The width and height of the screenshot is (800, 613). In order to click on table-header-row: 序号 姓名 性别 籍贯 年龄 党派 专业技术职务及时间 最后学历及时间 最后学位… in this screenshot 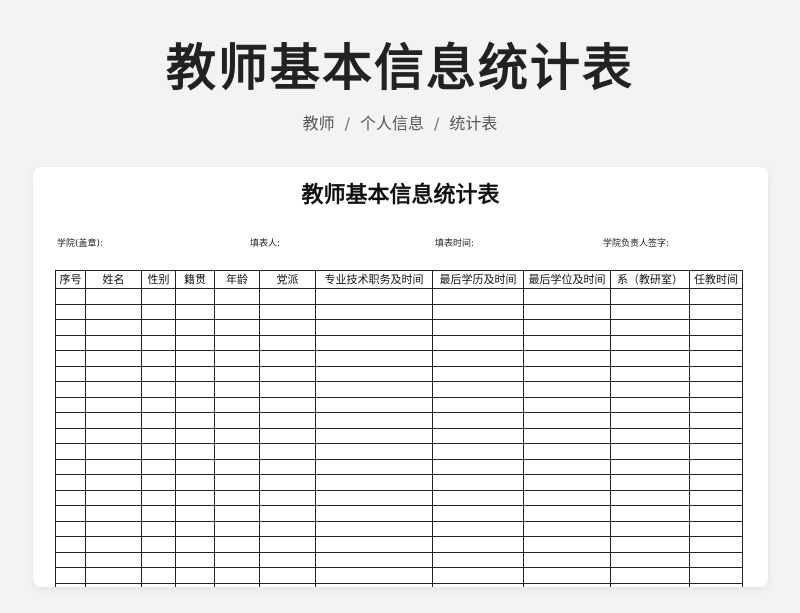, I will do `click(399, 279)`.